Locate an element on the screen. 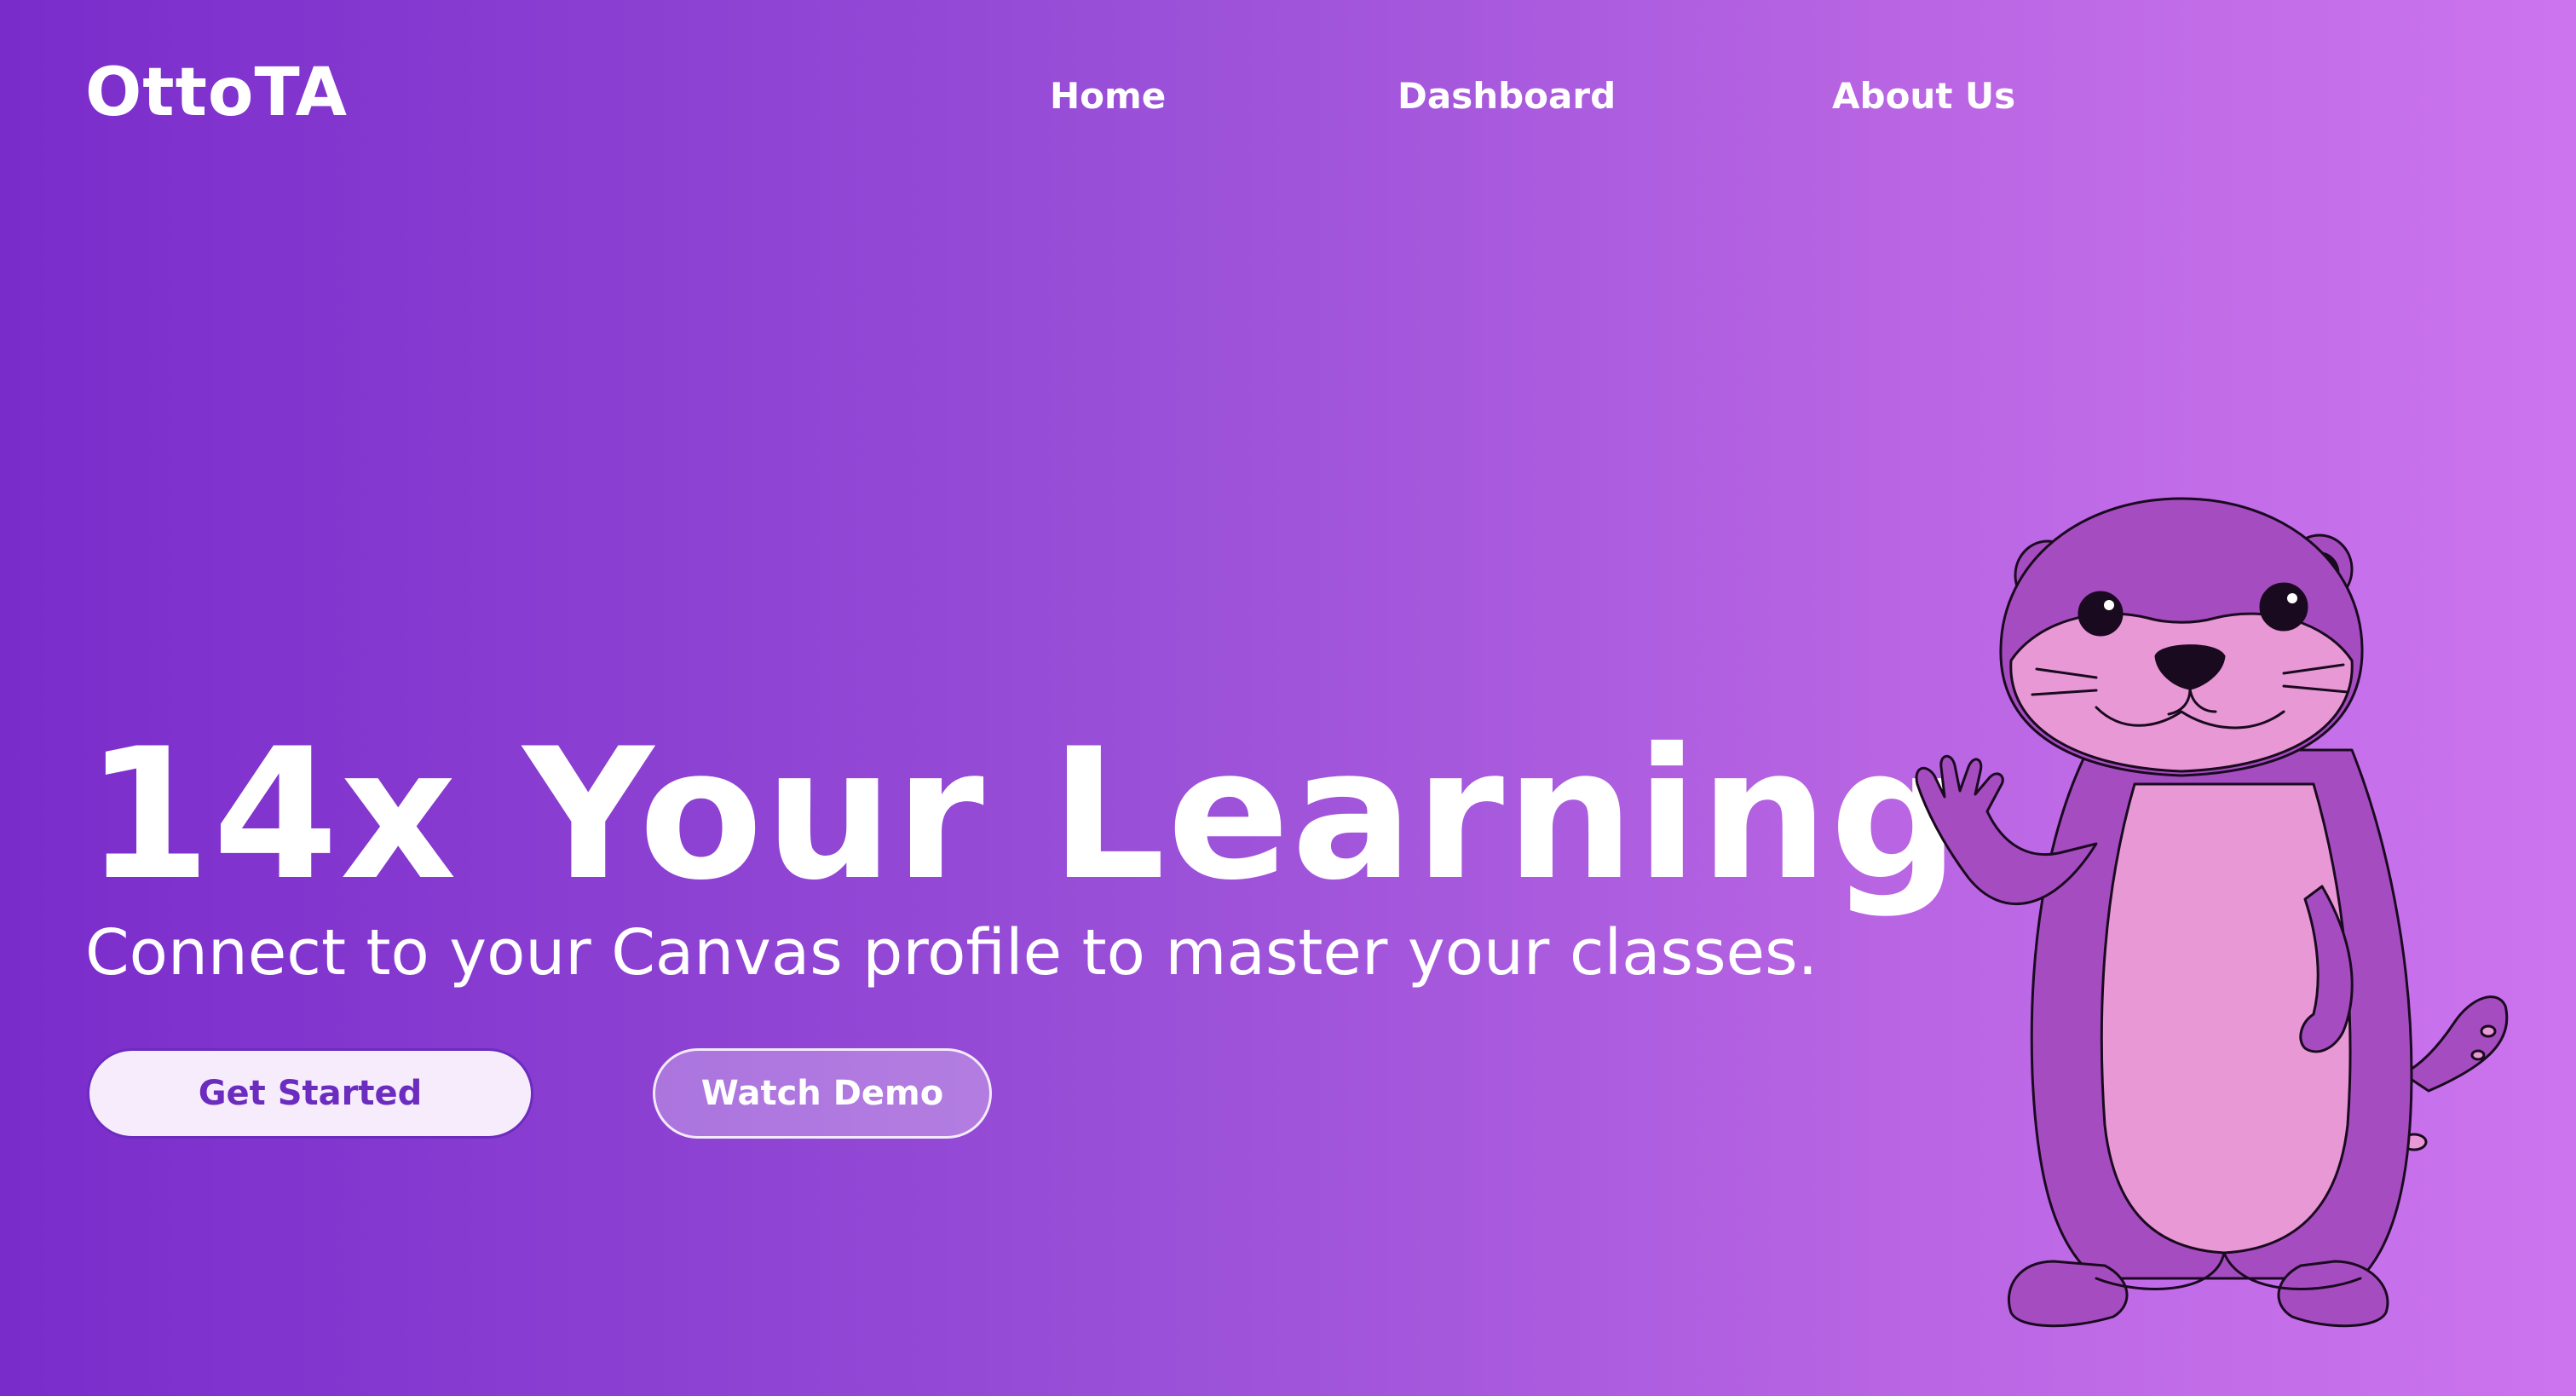  nav-about-us-link: About Us is located at coordinates (1923, 96).